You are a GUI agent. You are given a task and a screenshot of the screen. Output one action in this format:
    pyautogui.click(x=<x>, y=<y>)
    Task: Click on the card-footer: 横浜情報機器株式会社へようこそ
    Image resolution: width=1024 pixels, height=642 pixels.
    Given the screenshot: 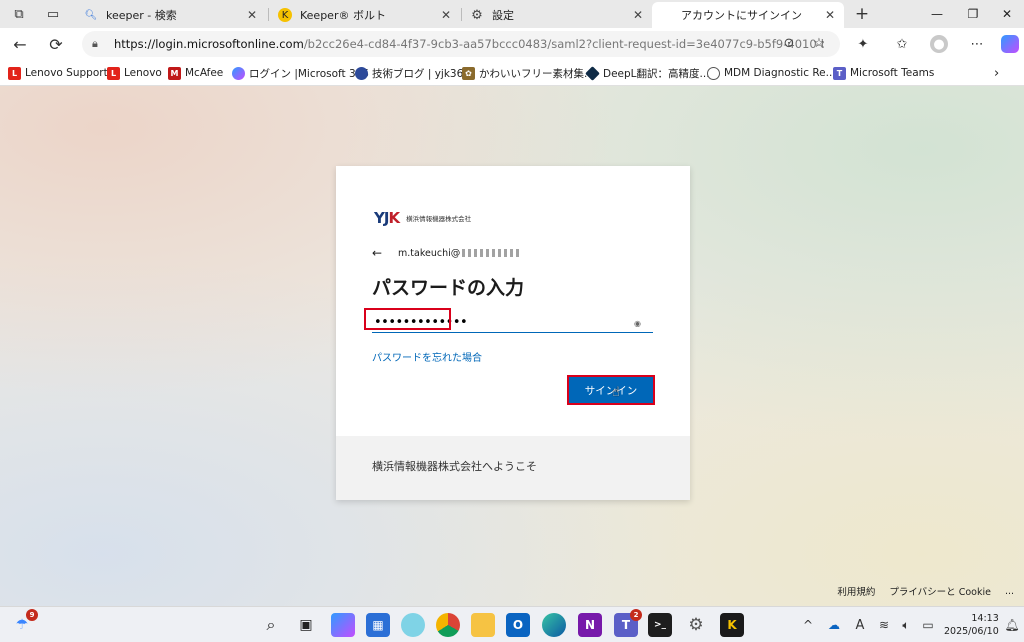 What is the action you would take?
    pyautogui.click(x=513, y=468)
    